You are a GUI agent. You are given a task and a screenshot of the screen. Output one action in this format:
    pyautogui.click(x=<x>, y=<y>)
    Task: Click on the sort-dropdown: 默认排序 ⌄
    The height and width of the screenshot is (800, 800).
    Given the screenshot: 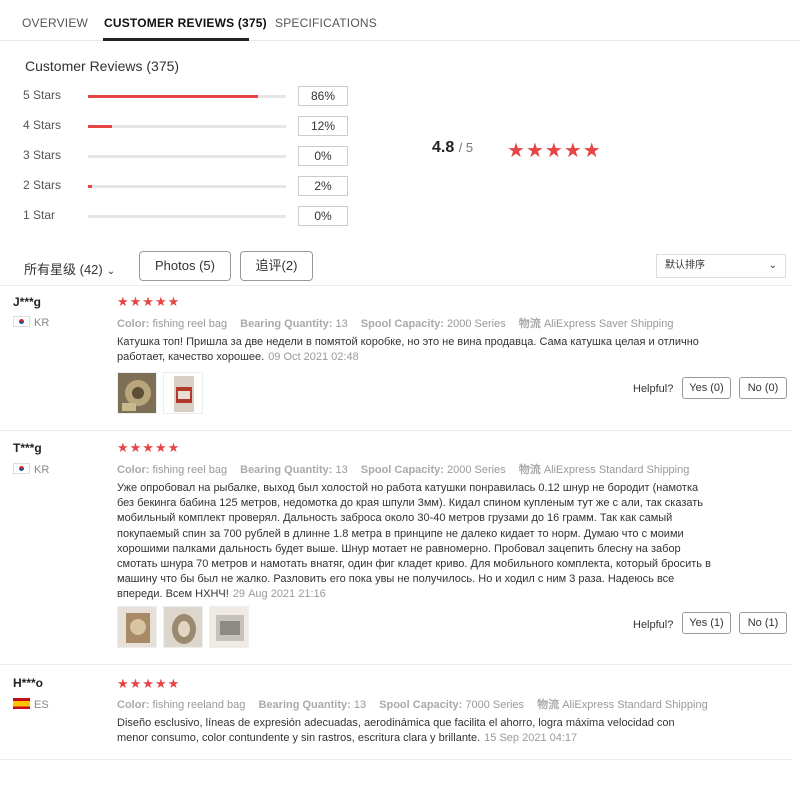 What is the action you would take?
    pyautogui.click(x=721, y=266)
    